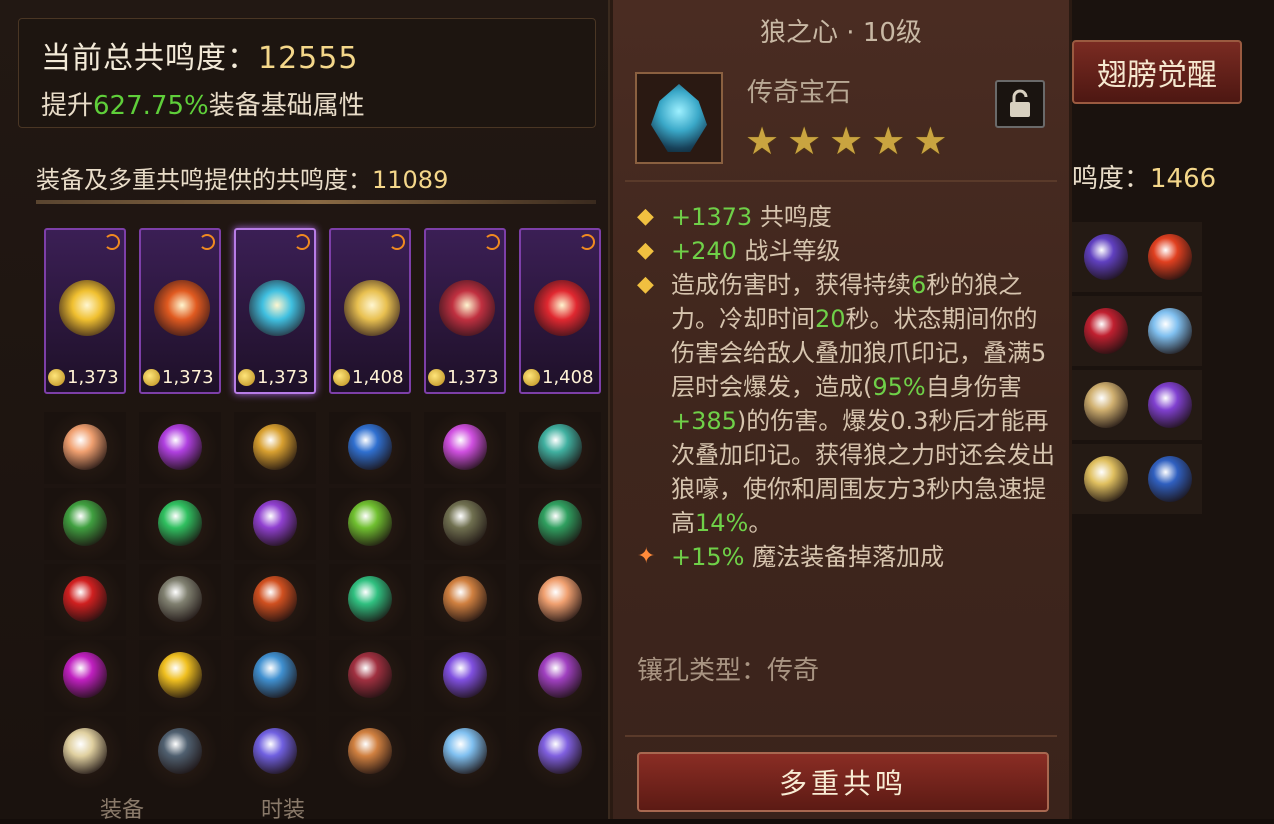  I want to click on effect-value: 14%, so click(722, 523).